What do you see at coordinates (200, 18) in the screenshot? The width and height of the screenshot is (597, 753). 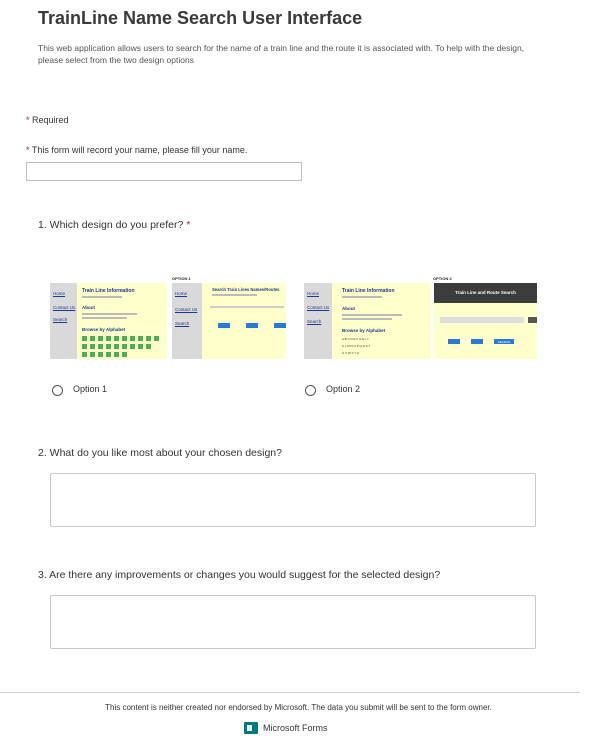 I see `page-title: TrainLine Name Search User Interface` at bounding box center [200, 18].